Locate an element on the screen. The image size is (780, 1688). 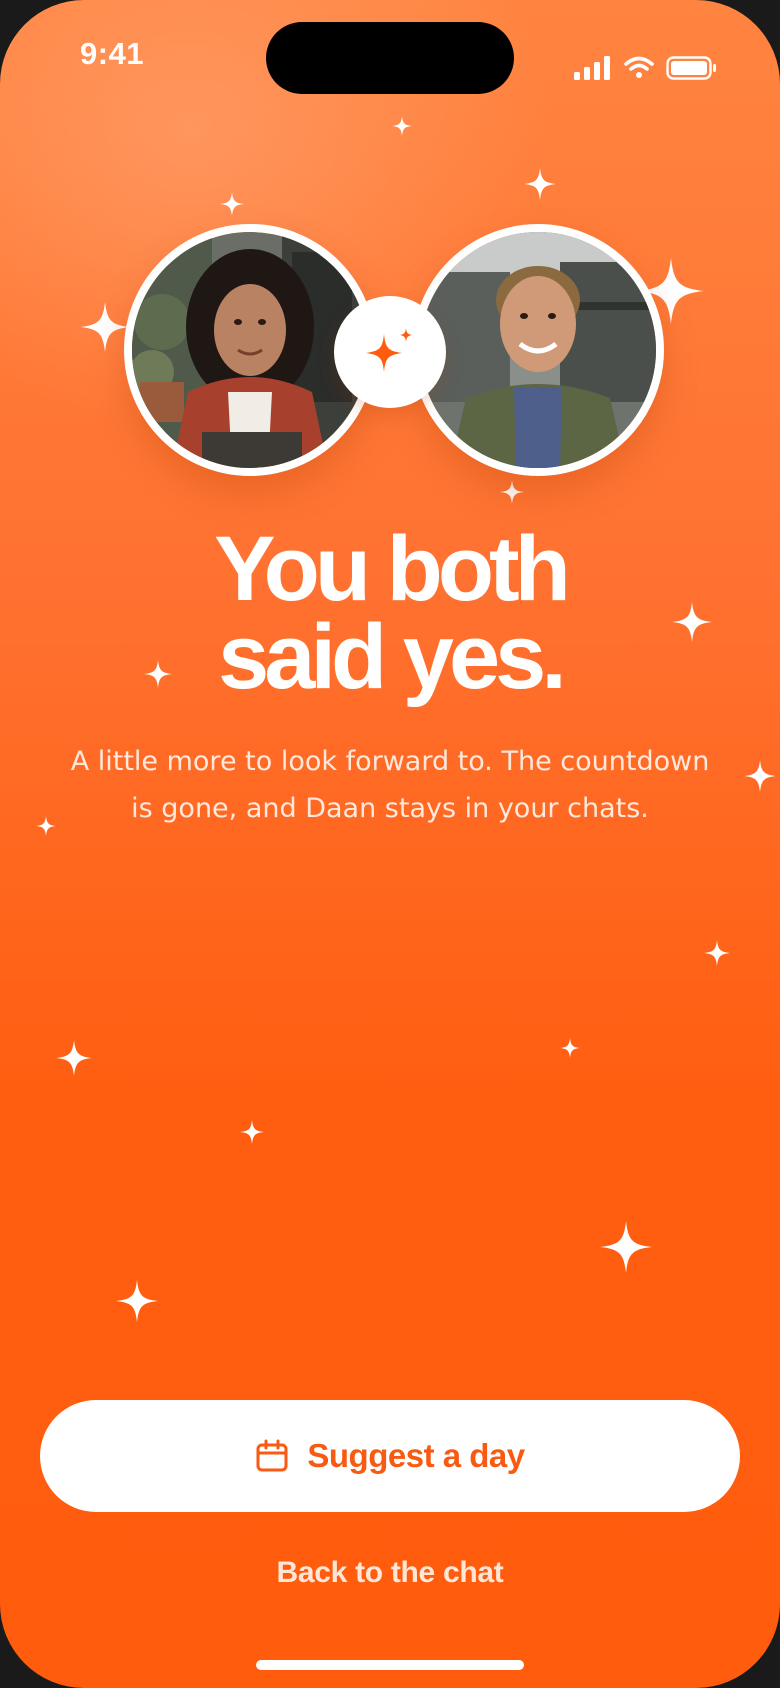
match-photo-right is located at coordinates (538, 350).